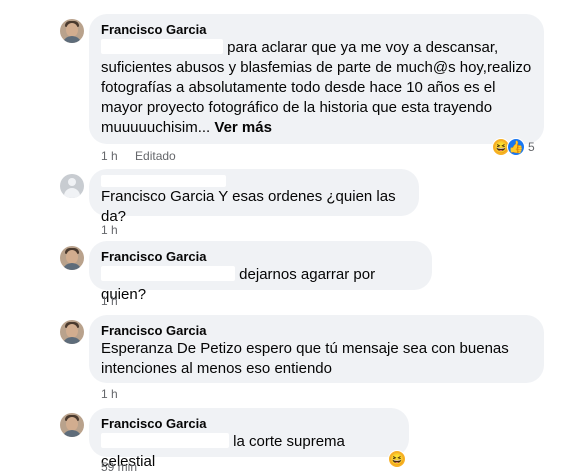  I want to click on reaction-summary: 😆 👍 5, so click(513, 147).